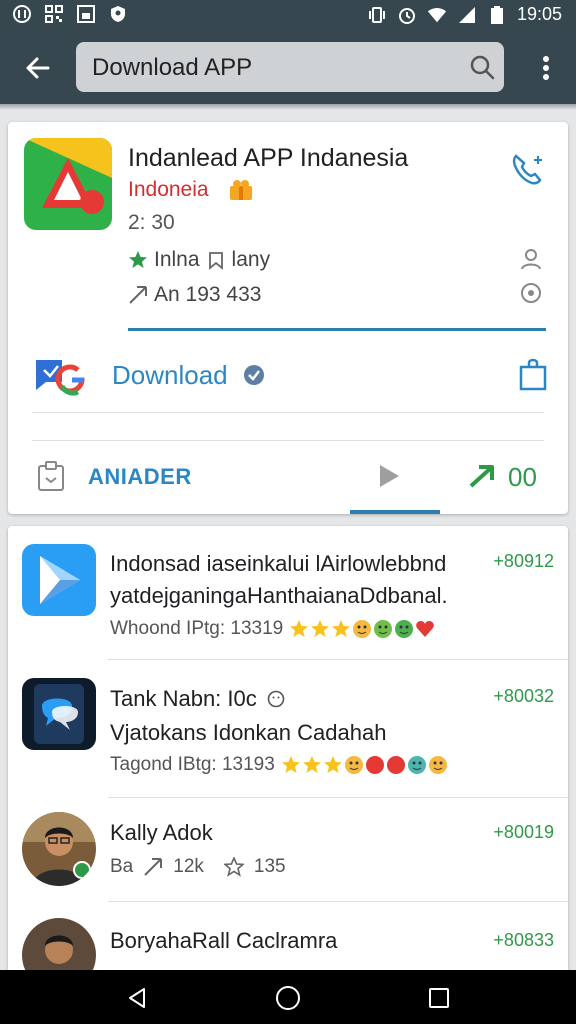  Describe the element at coordinates (233, 867) in the screenshot. I see `star-outline-icon` at that location.